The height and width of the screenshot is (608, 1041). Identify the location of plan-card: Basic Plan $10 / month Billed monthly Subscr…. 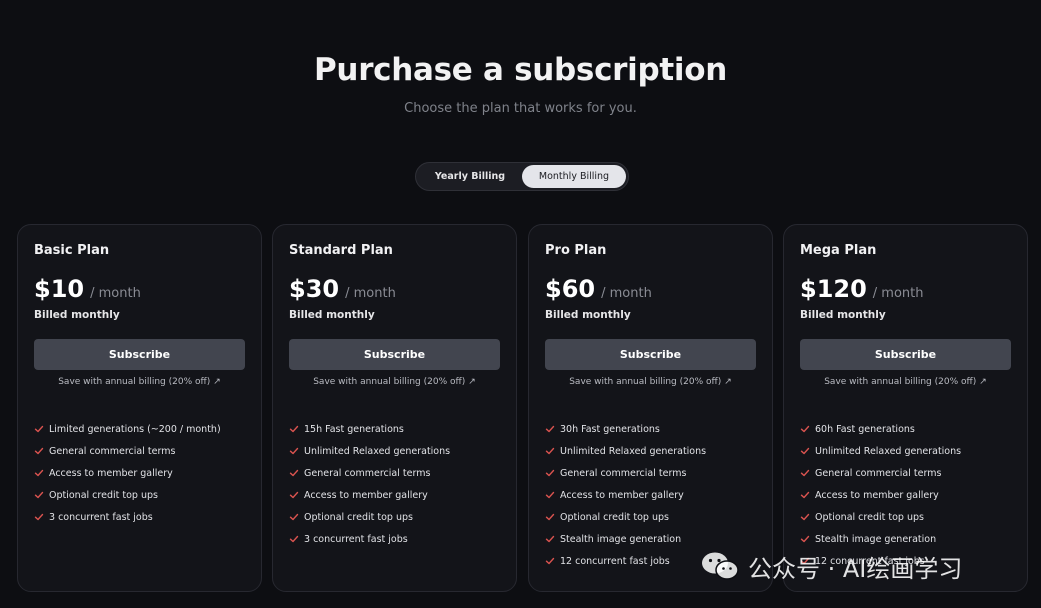
(139, 408).